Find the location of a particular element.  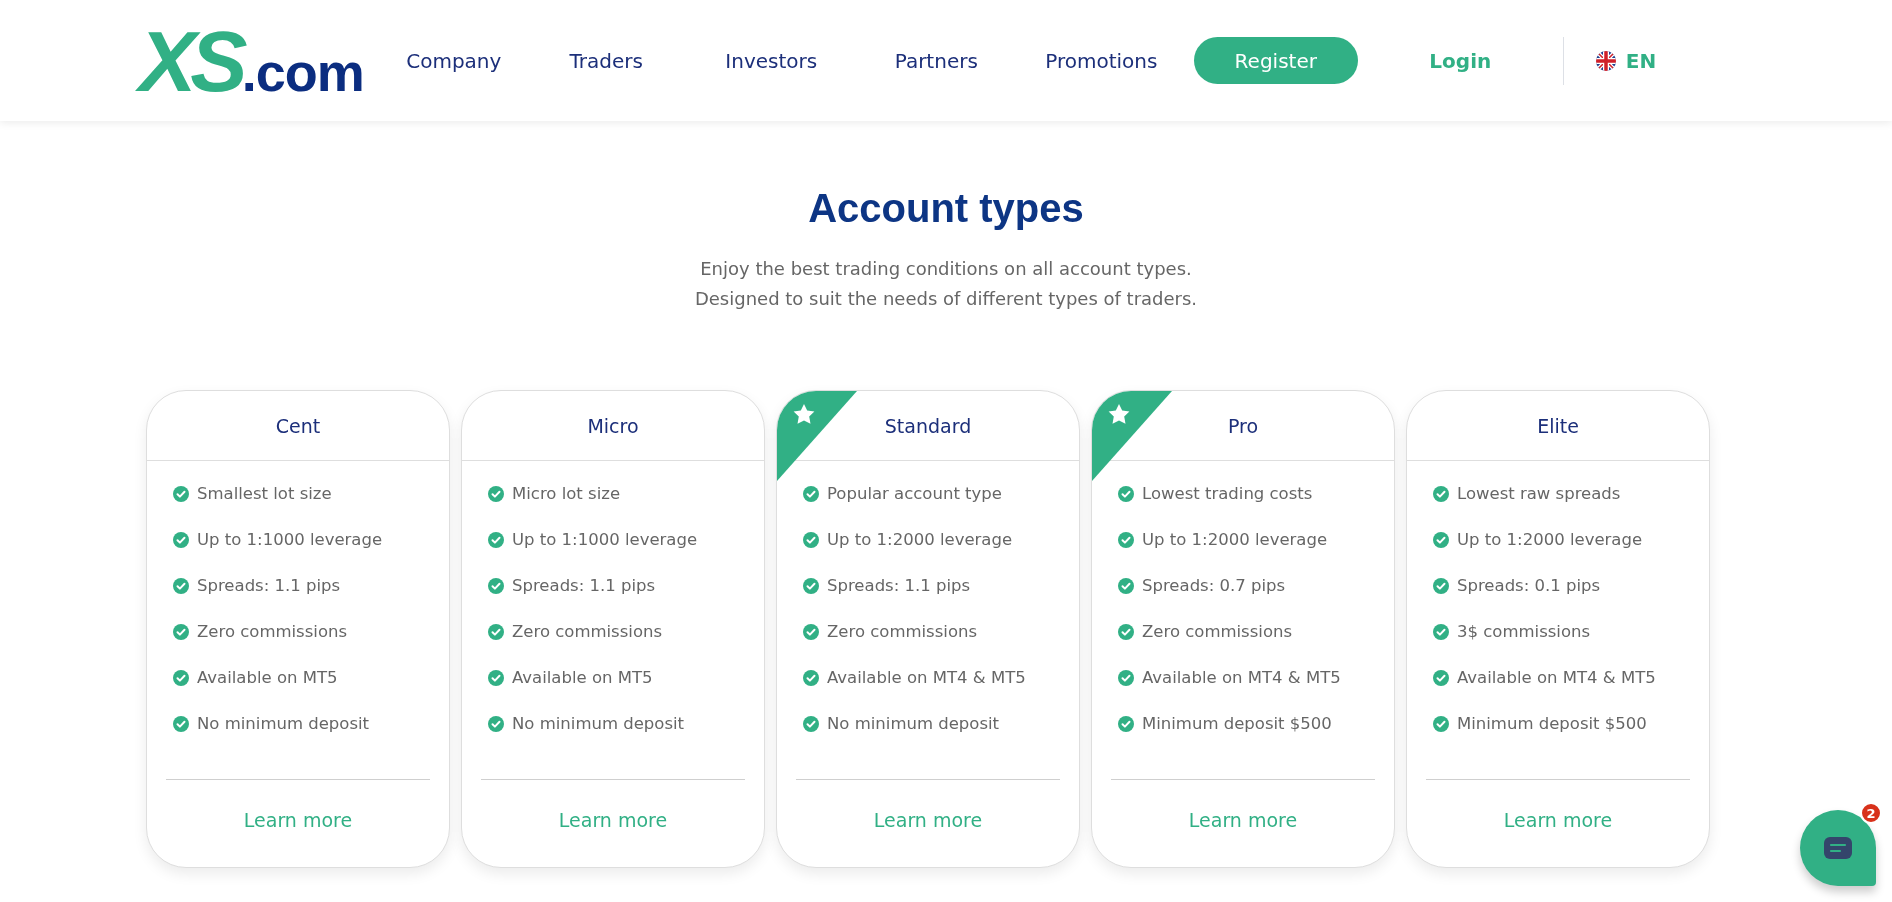

card-title: Cent is located at coordinates (298, 426).